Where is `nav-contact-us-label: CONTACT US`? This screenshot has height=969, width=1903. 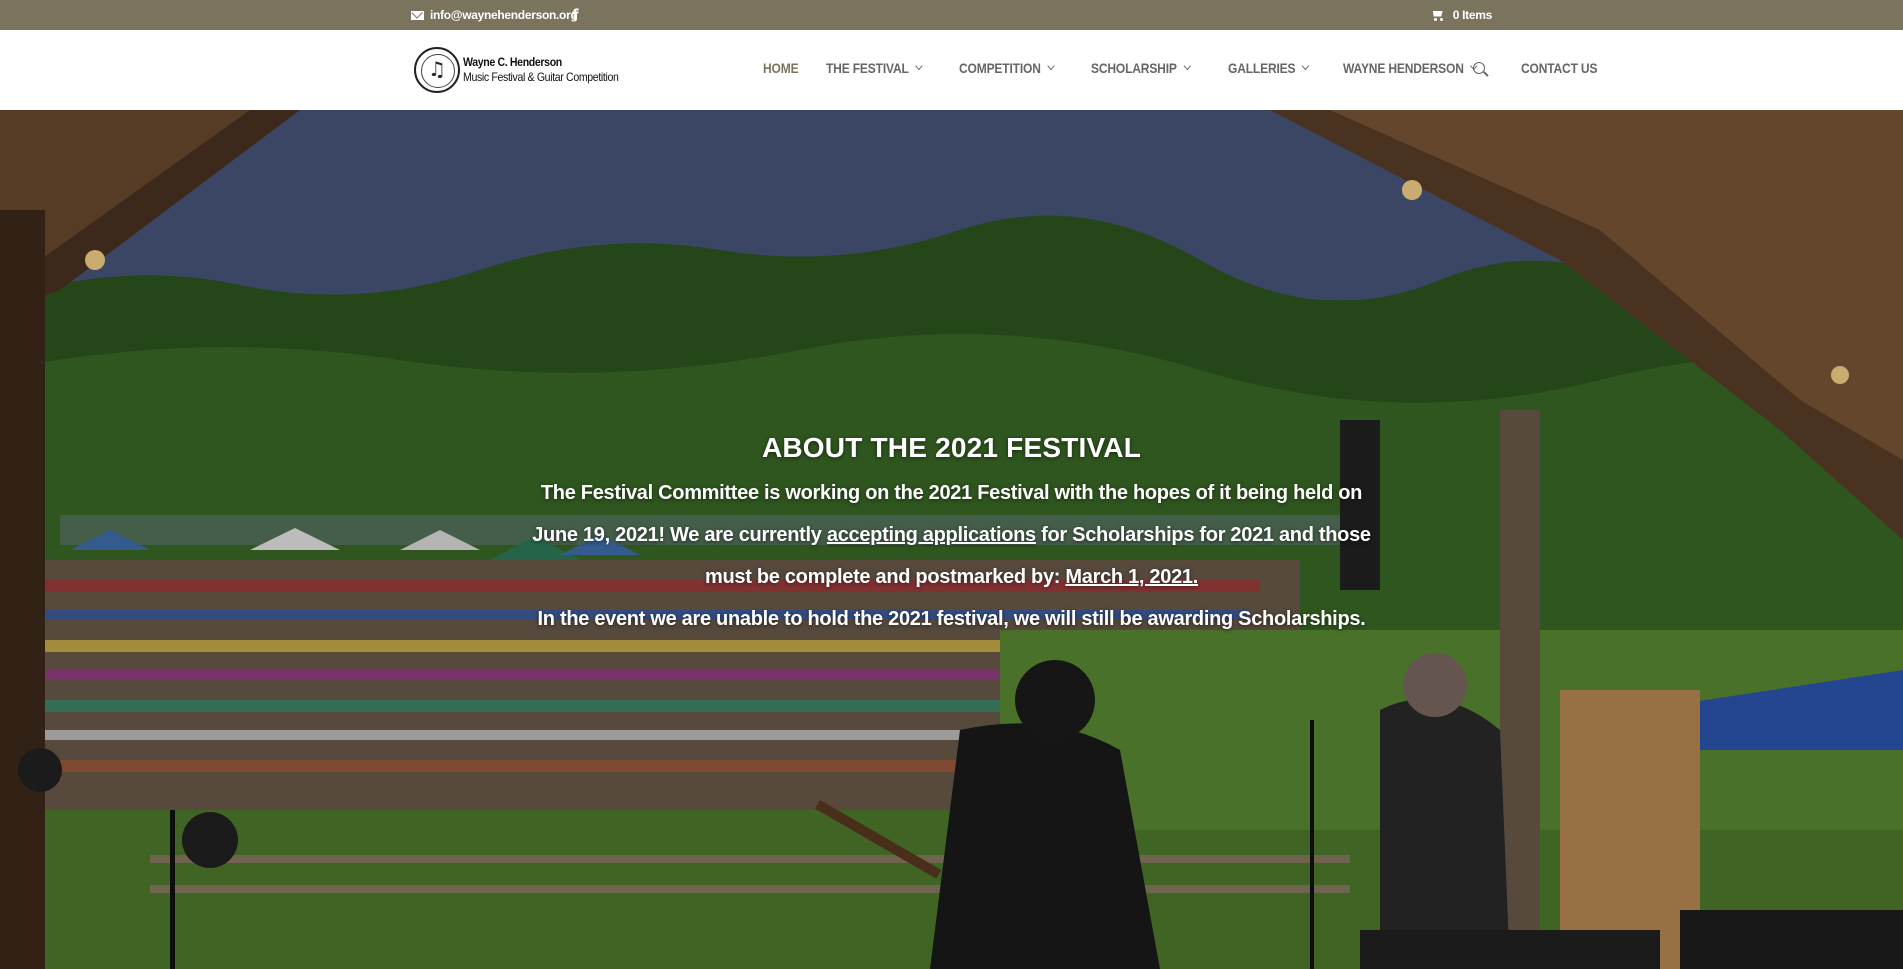
nav-contact-us-label: CONTACT US is located at coordinates (1559, 68).